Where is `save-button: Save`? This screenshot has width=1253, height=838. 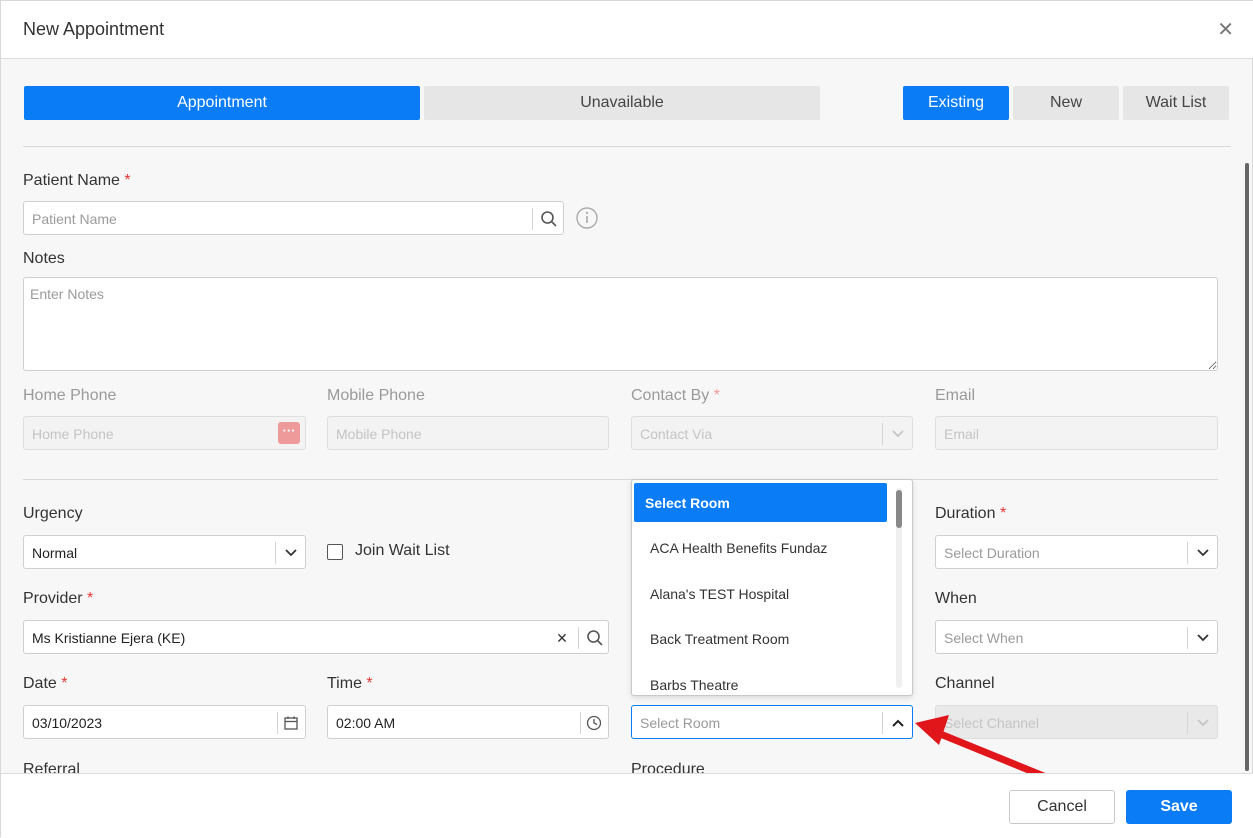 save-button: Save is located at coordinates (1179, 807).